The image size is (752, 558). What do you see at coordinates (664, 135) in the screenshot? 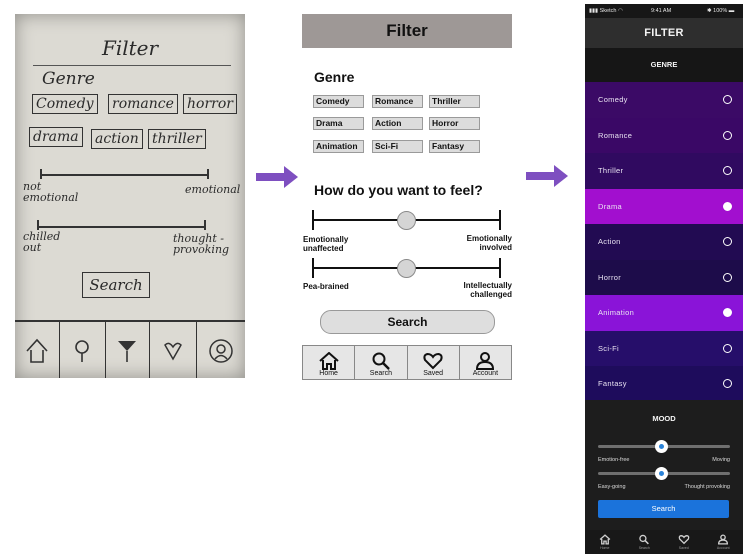
I see `genre-option: Romance` at bounding box center [664, 135].